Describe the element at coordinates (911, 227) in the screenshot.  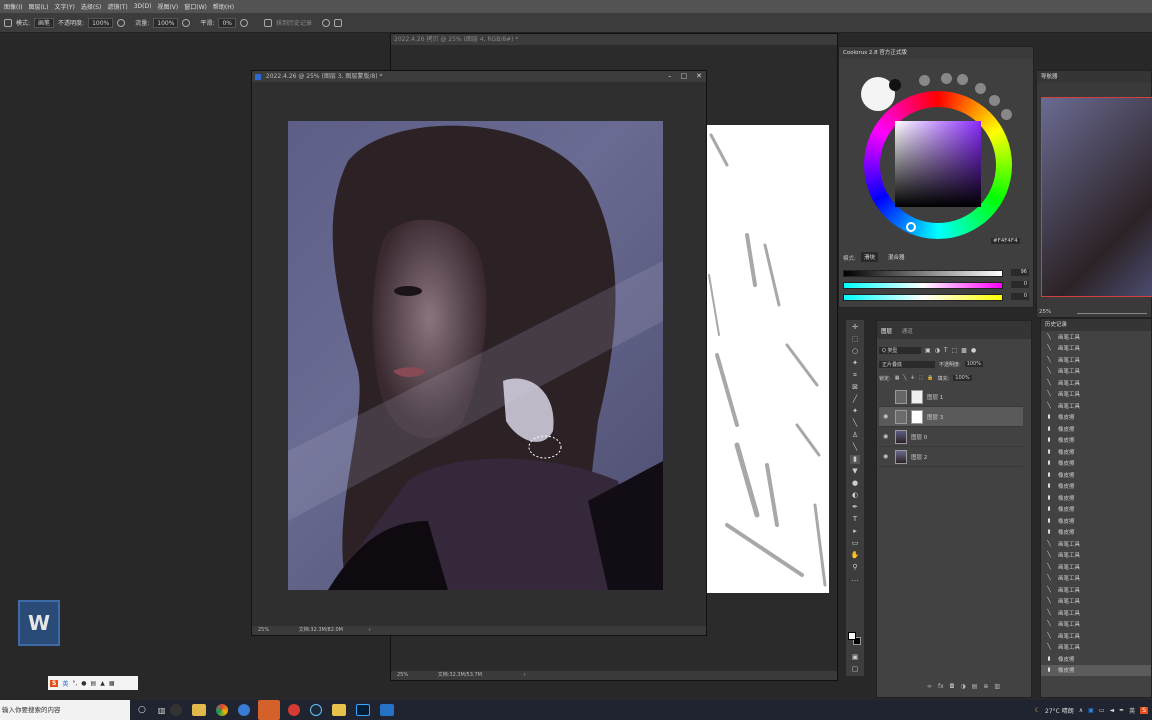
I see `hue-marker` at that location.